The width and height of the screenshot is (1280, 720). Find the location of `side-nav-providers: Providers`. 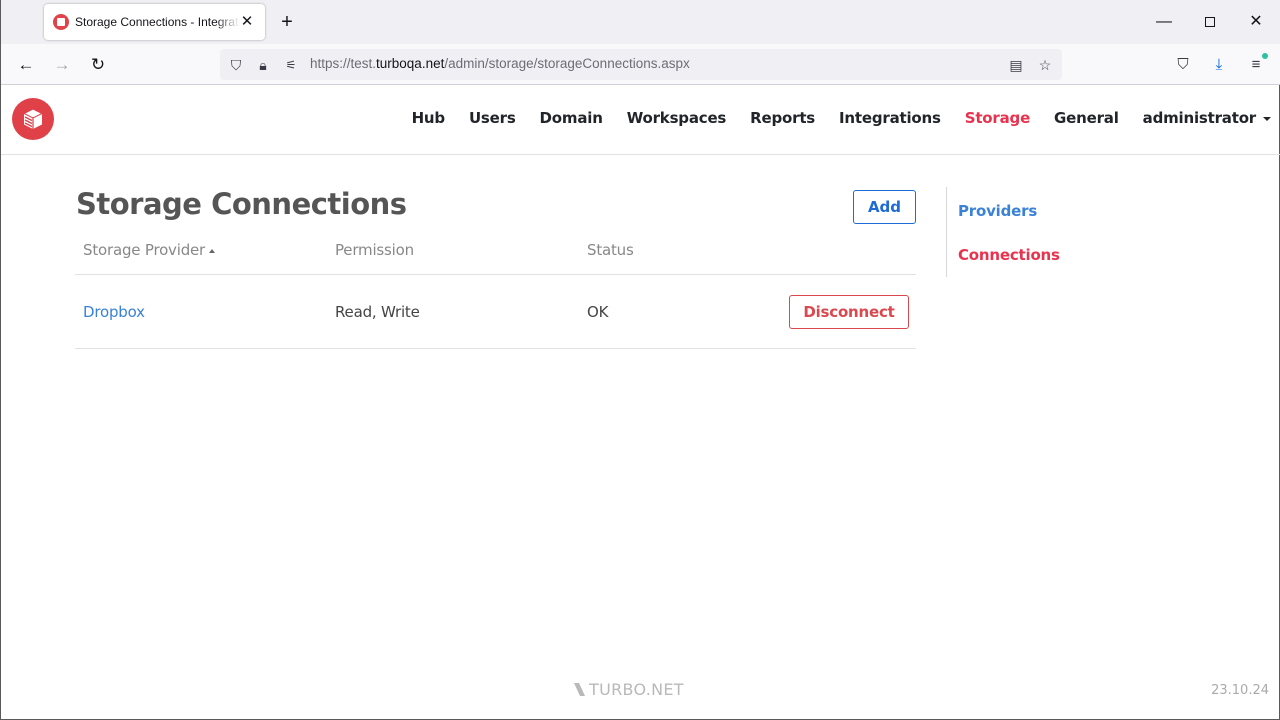

side-nav-providers: Providers is located at coordinates (997, 211).